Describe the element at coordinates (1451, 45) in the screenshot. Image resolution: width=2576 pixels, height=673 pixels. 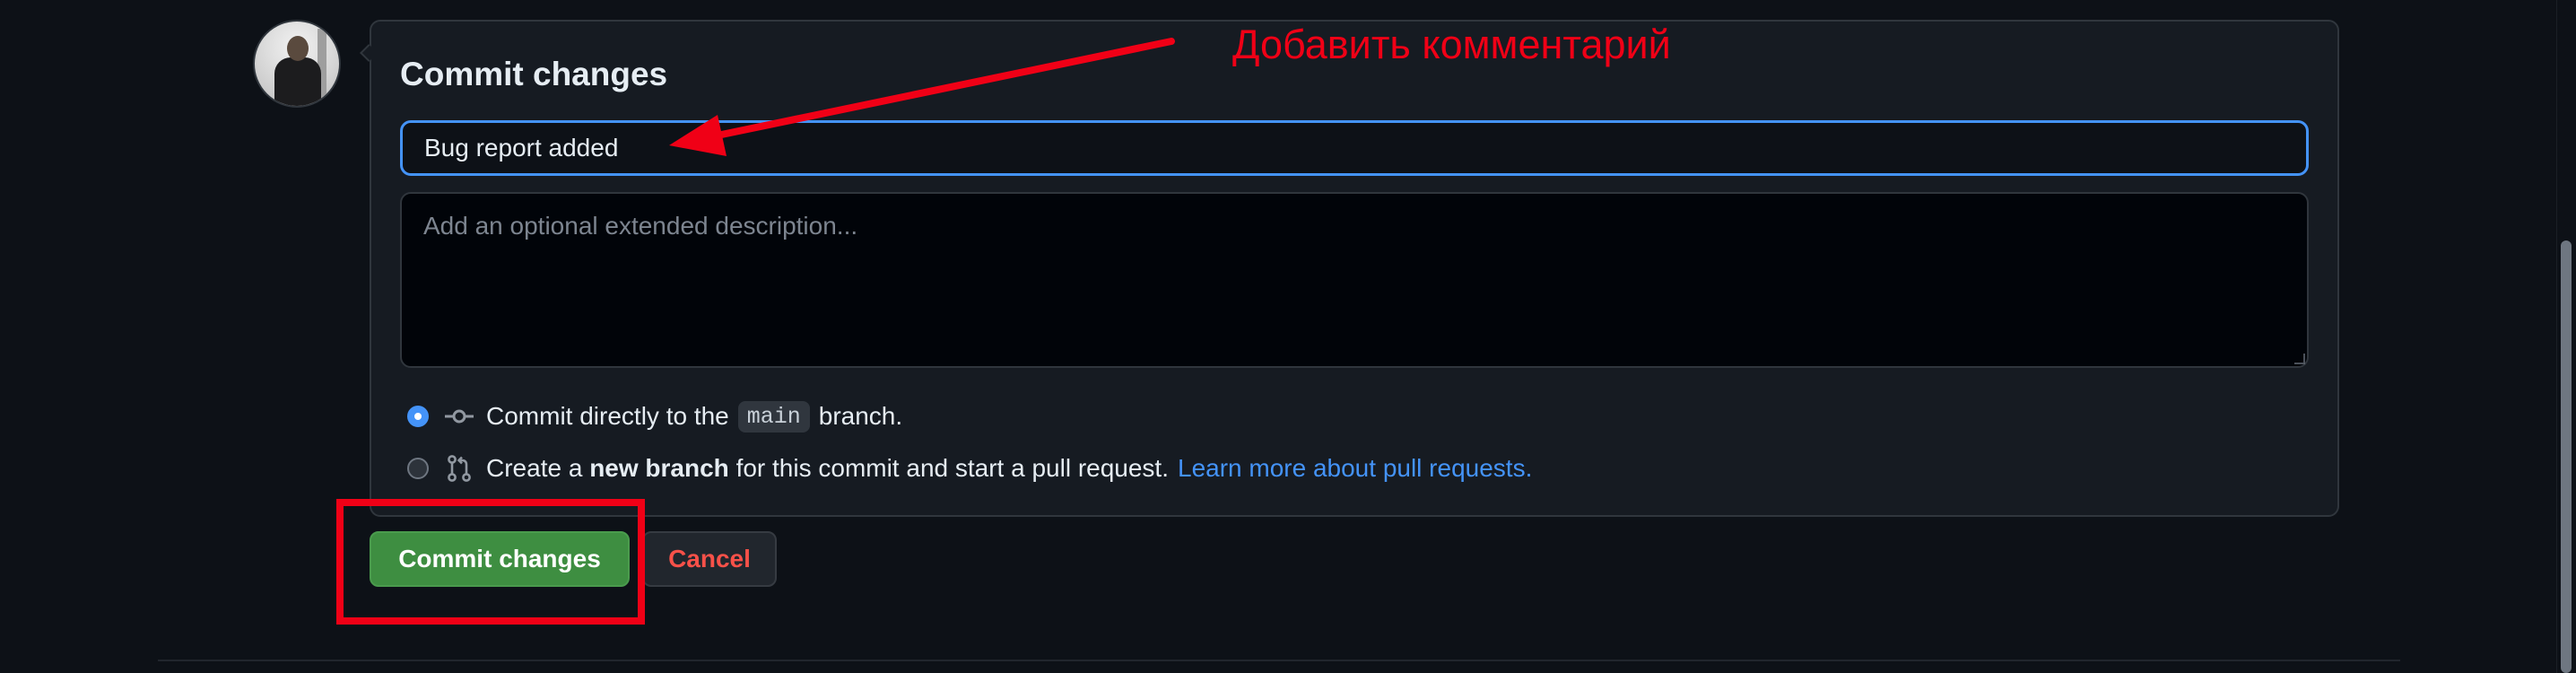
I see `annotation-text: Добавить комментарий` at that location.